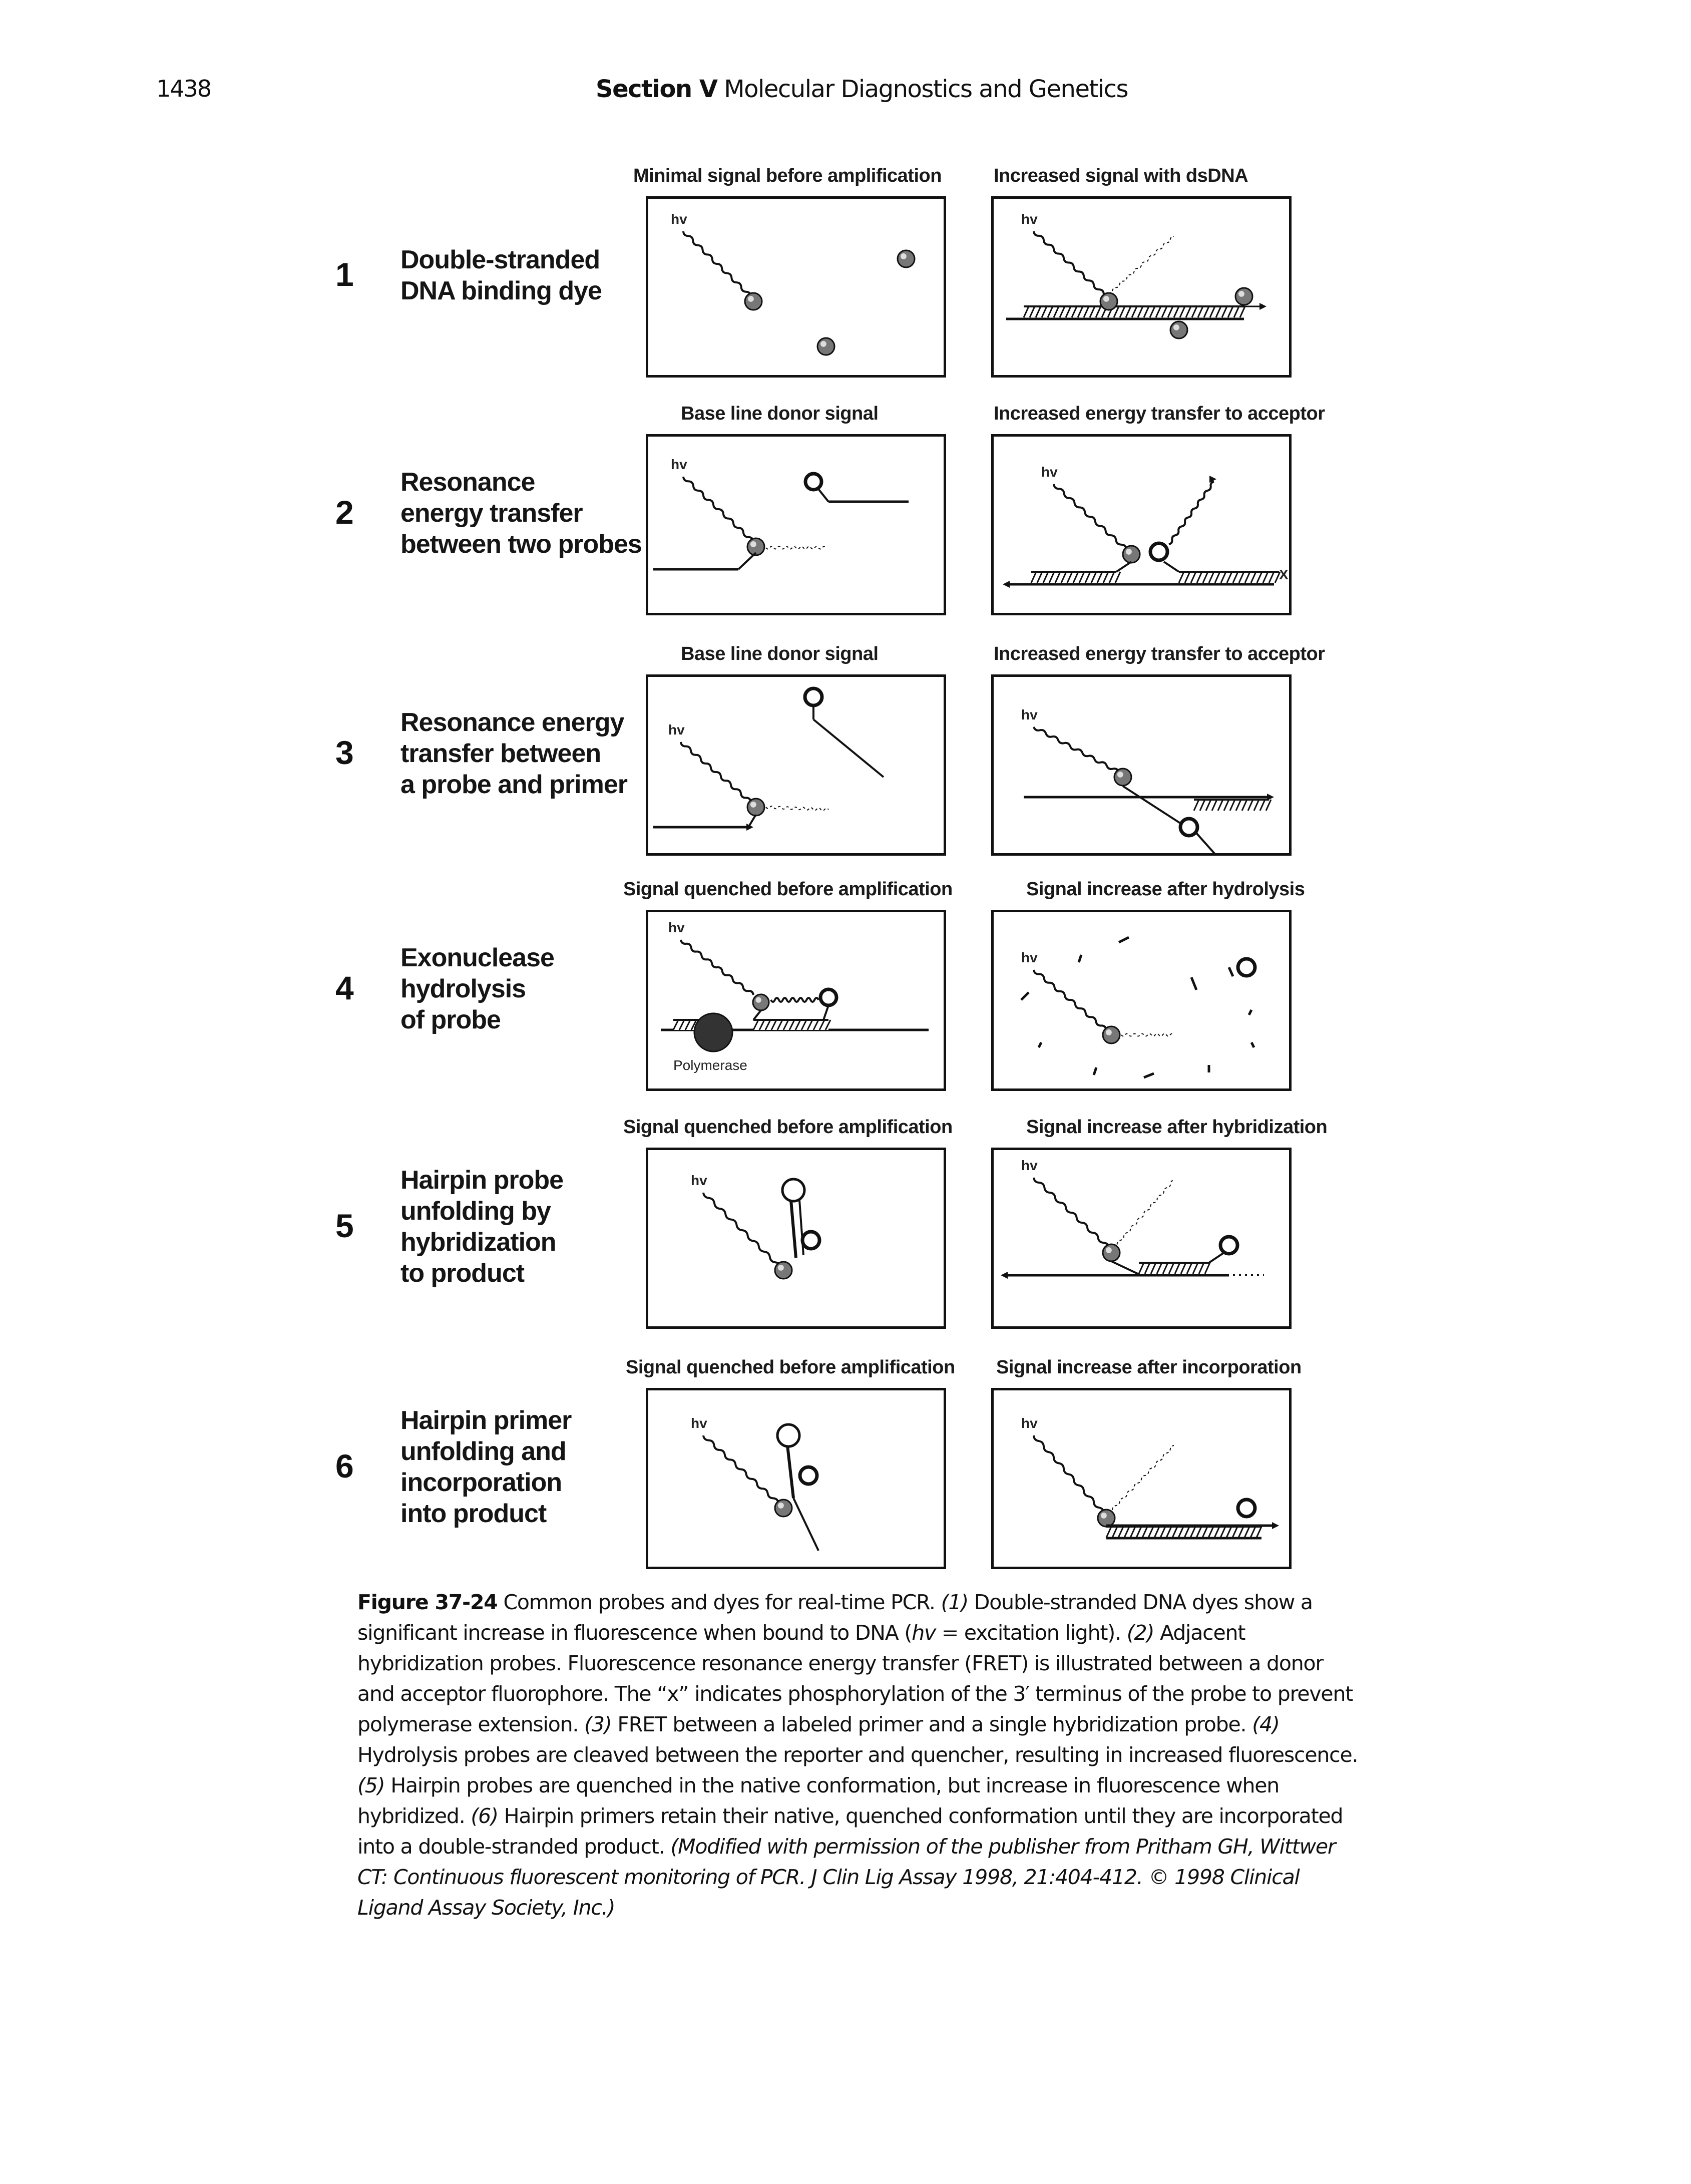 The width and height of the screenshot is (1691, 2184). Describe the element at coordinates (467, 482) in the screenshot. I see `row-label-line: Resonance` at that location.